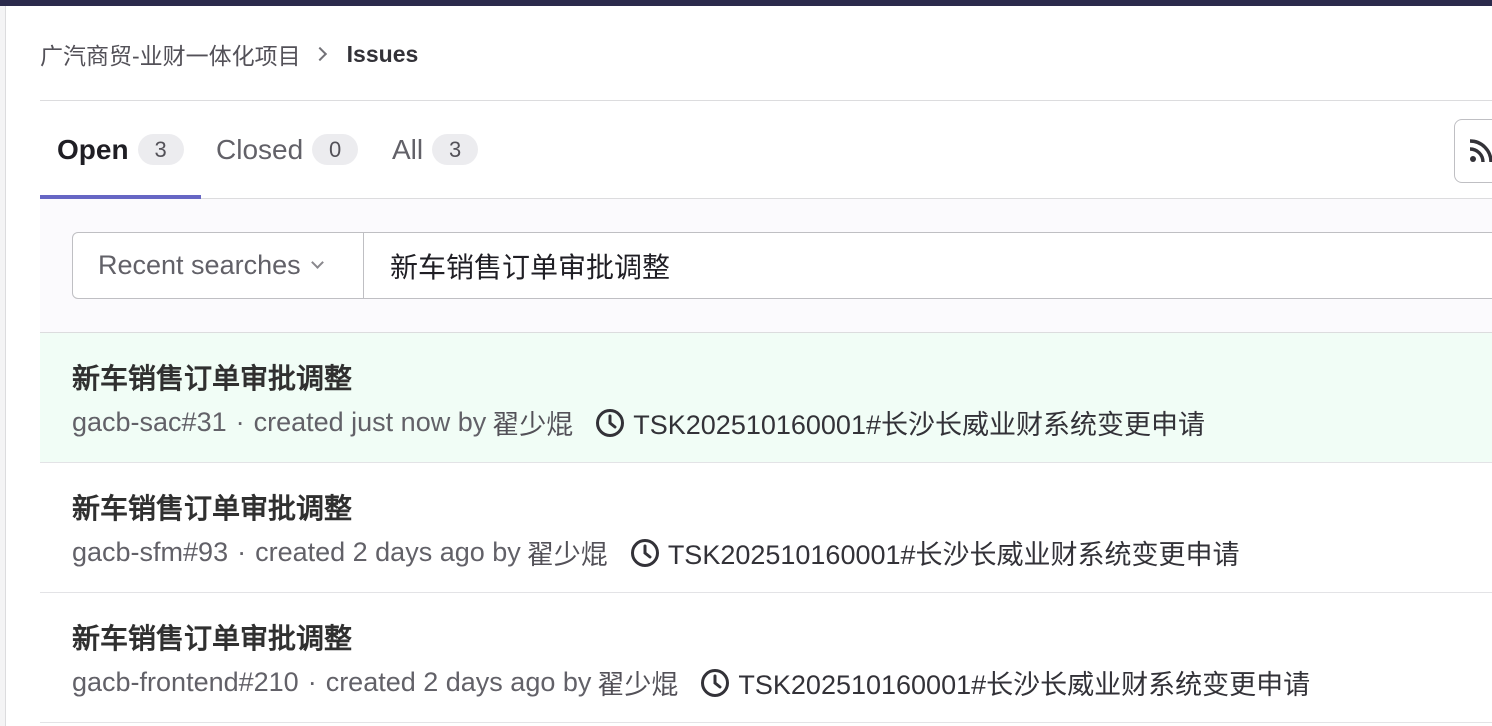 This screenshot has width=1492, height=726. I want to click on tab-open-label: Open, so click(93, 149).